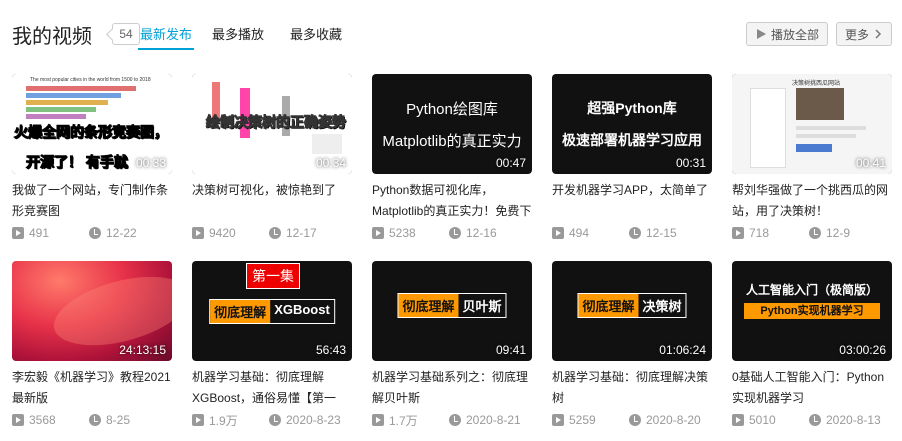 The width and height of the screenshot is (902, 441). Describe the element at coordinates (166, 32) in the screenshot. I see `tab-latest: 最新发布` at that location.